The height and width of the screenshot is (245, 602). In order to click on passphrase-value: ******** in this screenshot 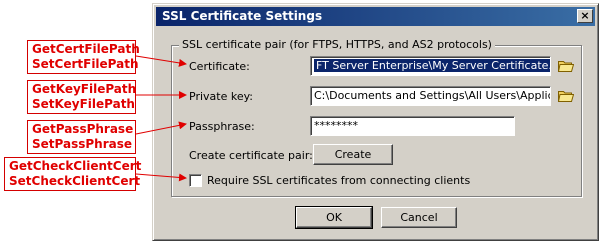, I will do `click(336, 125)`.